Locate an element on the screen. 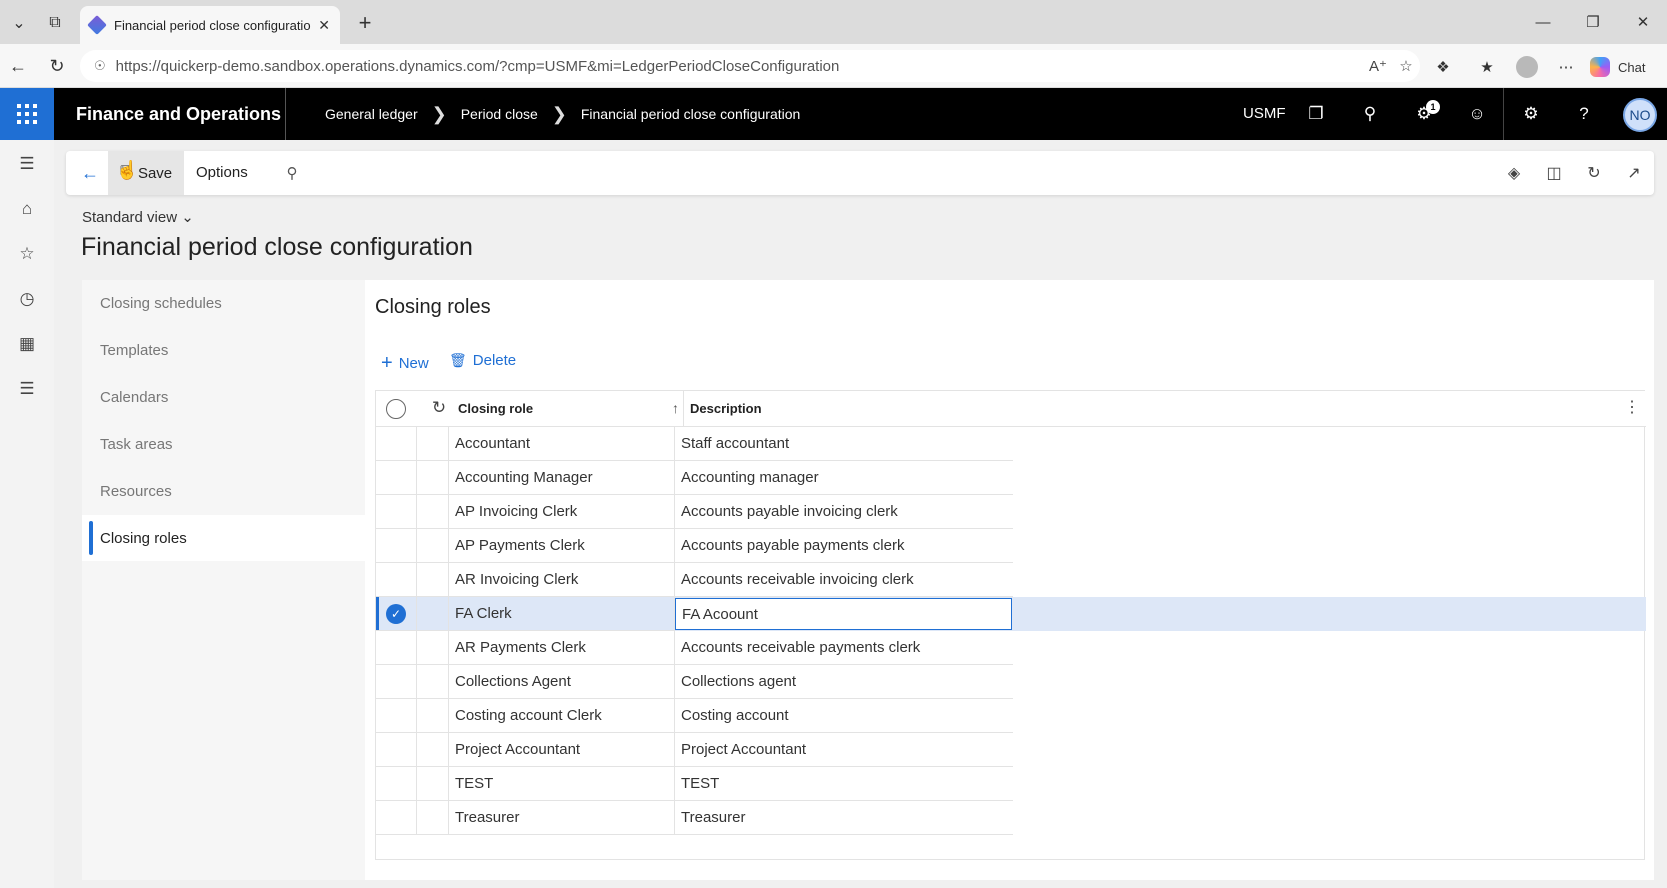 The height and width of the screenshot is (888, 1667). recent-clock-icon: ◷ is located at coordinates (27, 299).